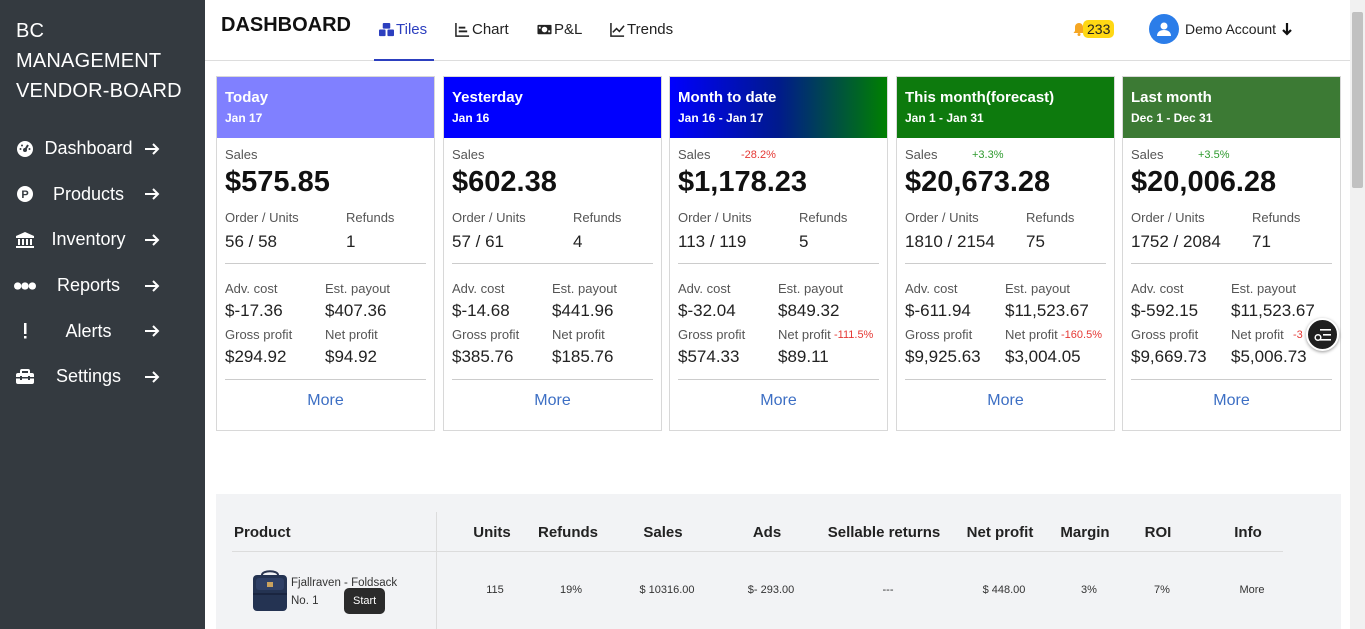  Describe the element at coordinates (617, 29) in the screenshot. I see `trend-icon` at that location.